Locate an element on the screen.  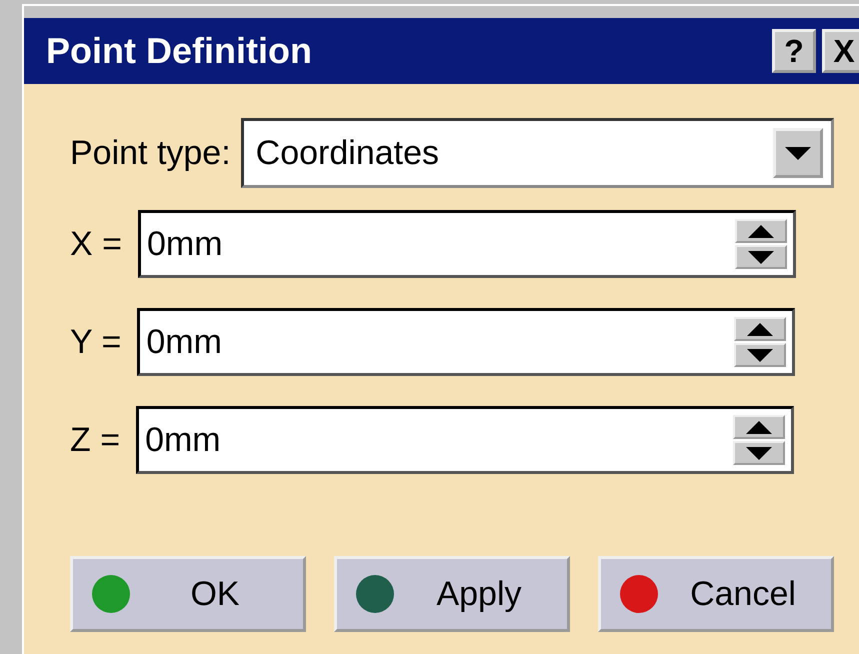
dialog-button: OK is located at coordinates (188, 594).